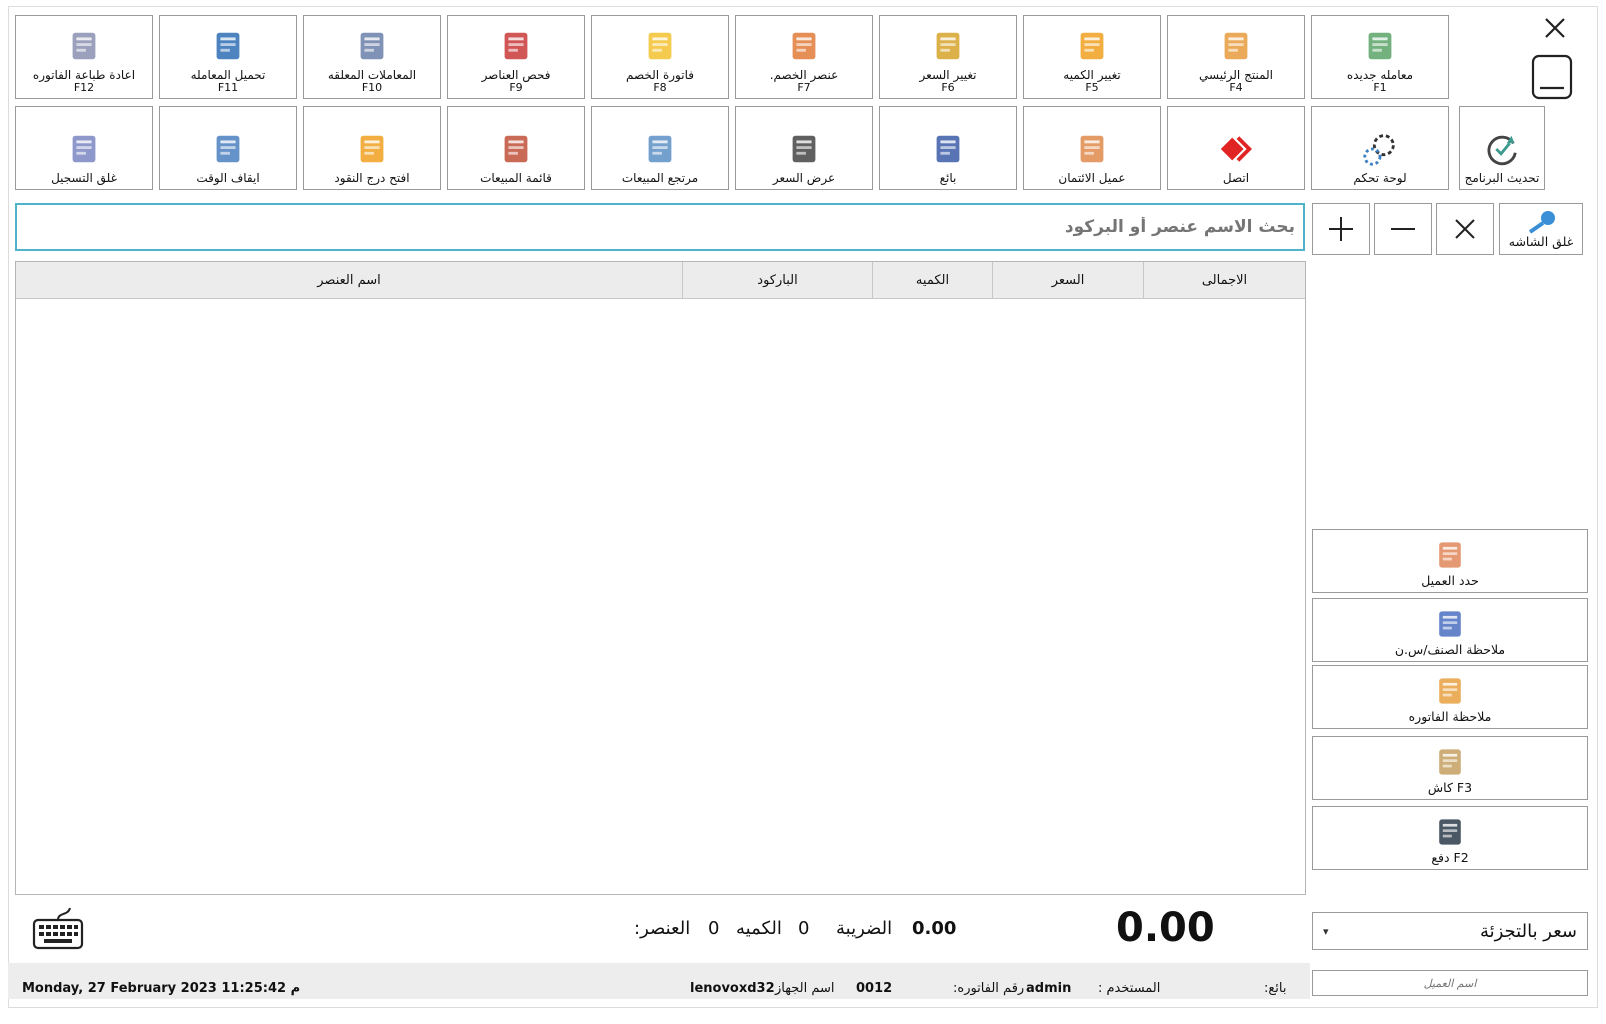 Image resolution: width=1606 pixels, height=1024 pixels. Describe the element at coordinates (516, 148) in the screenshot. I see `sales-list-button: قائمة المبيعات` at that location.